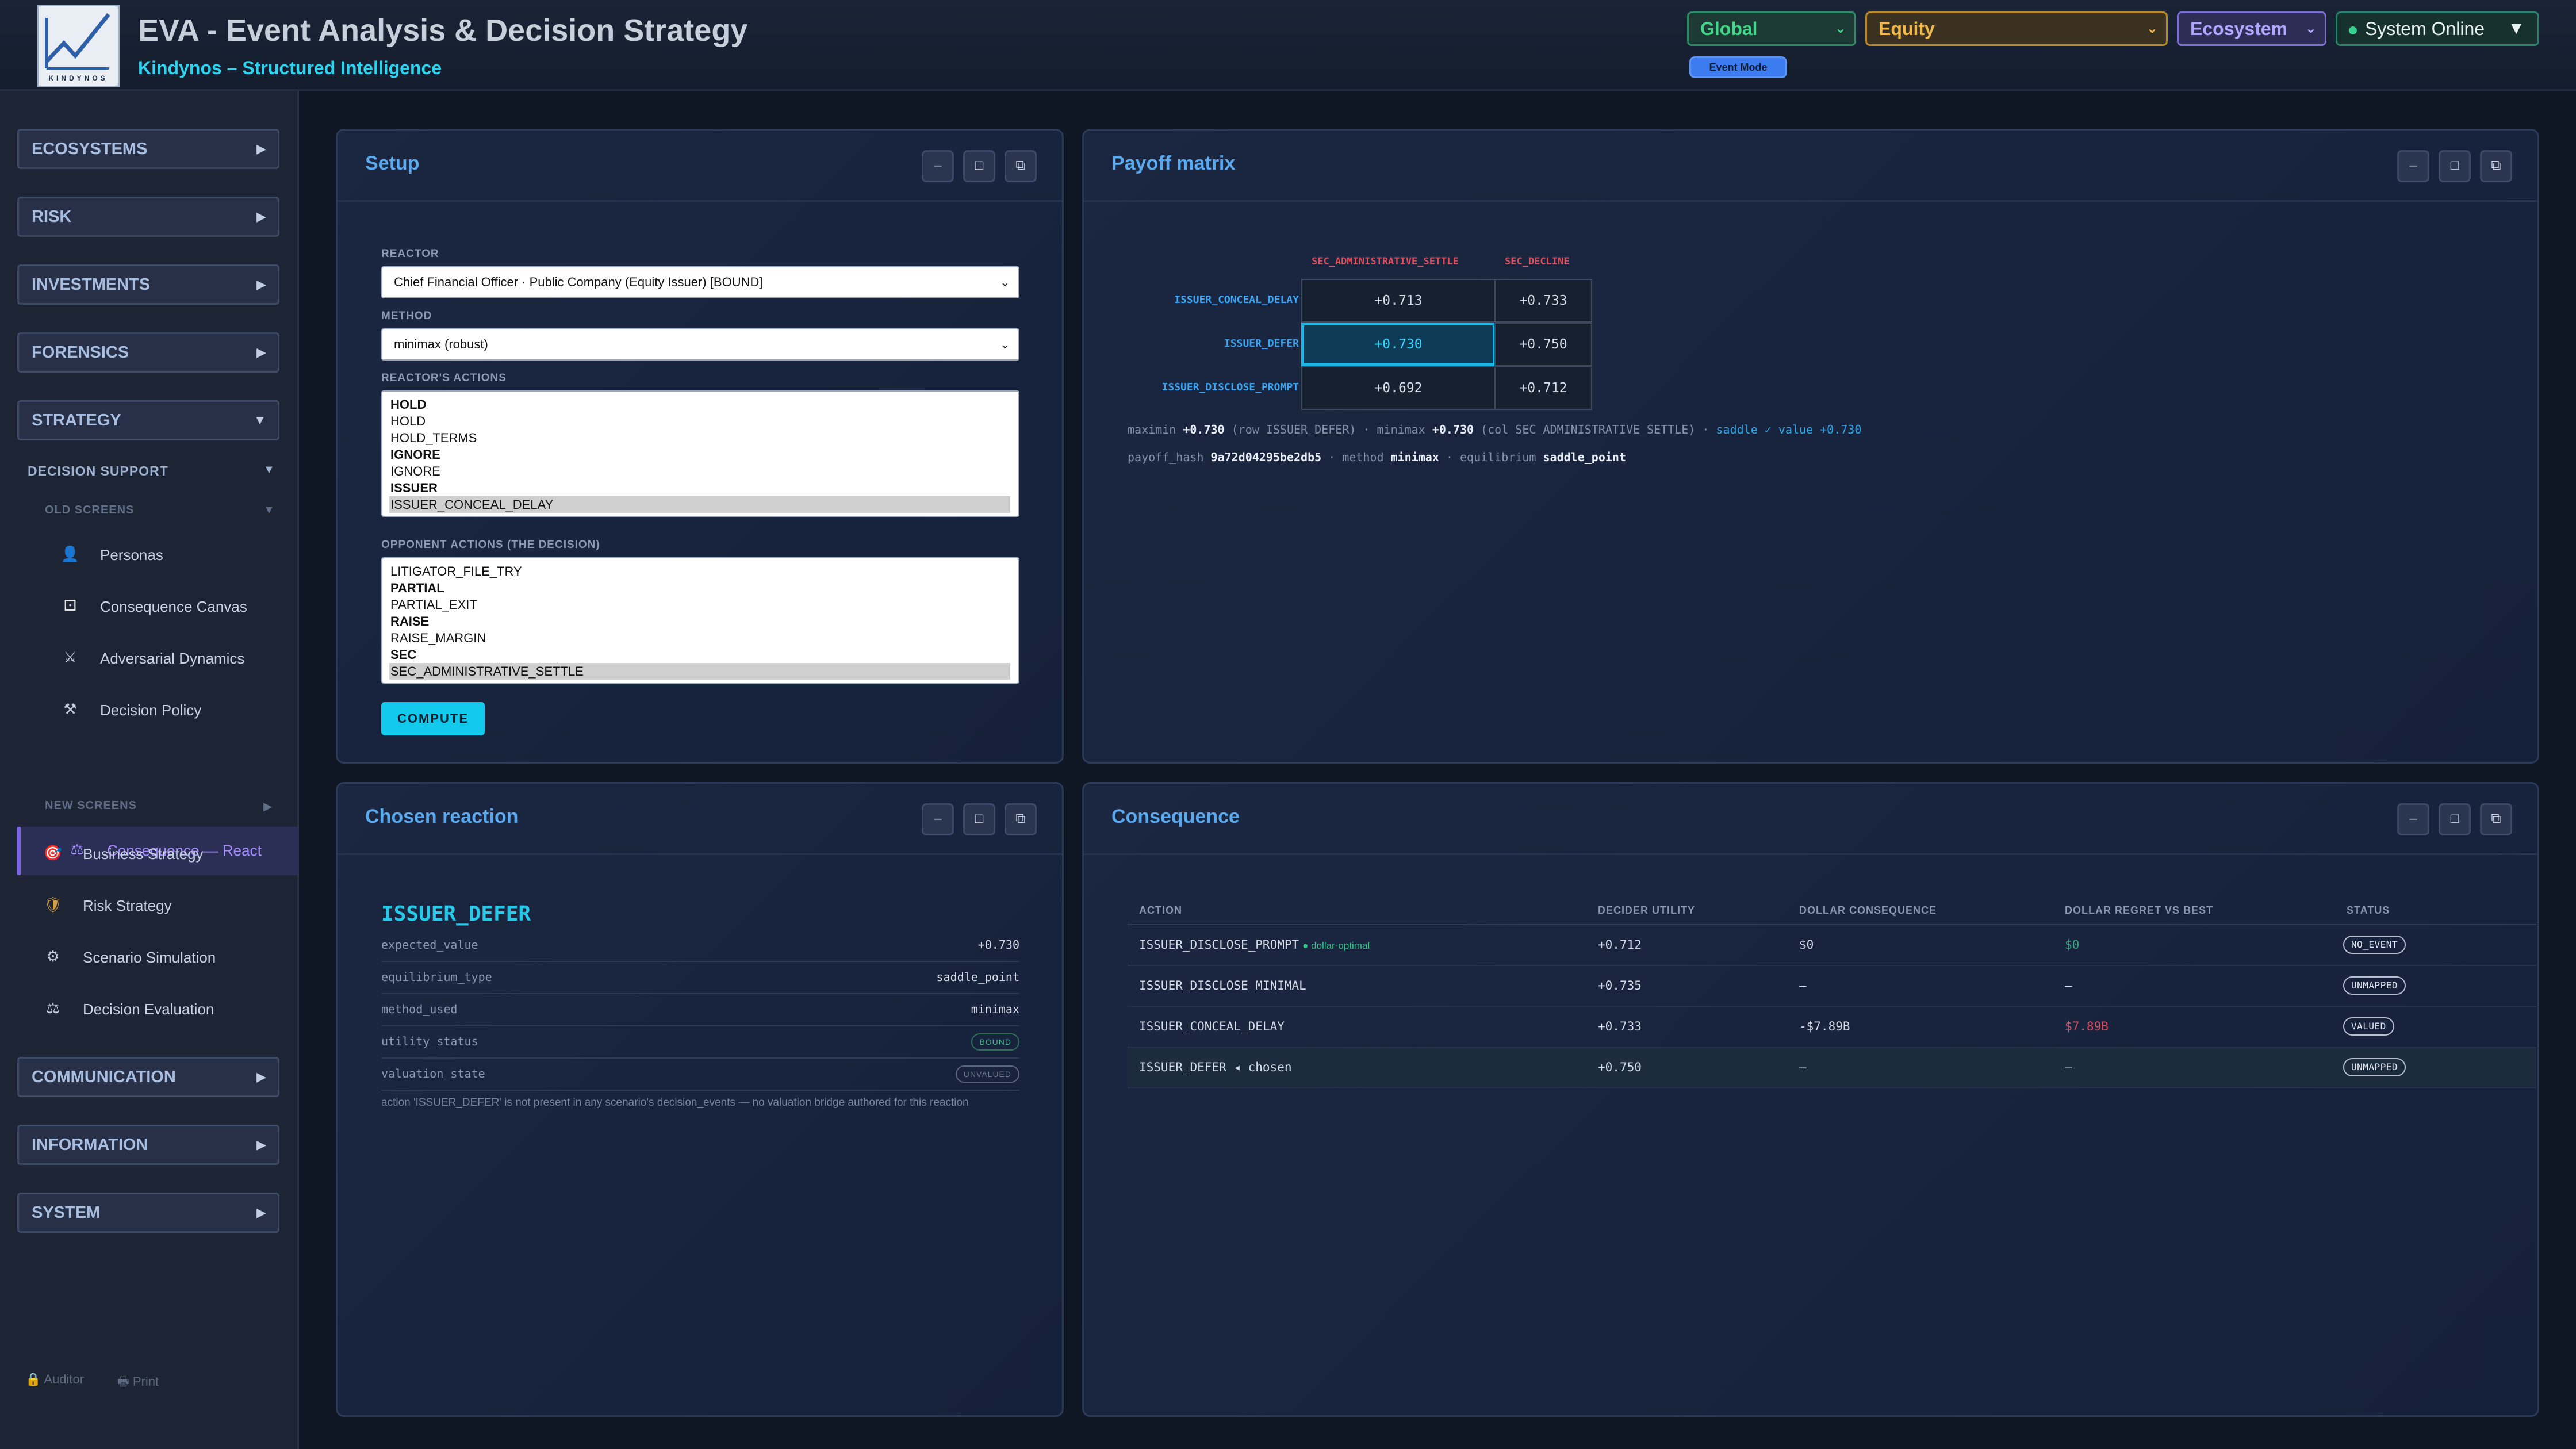 Image resolution: width=2576 pixels, height=1449 pixels. Describe the element at coordinates (148, 420) in the screenshot. I see `nav-strategy: STRATEGY ▼` at that location.